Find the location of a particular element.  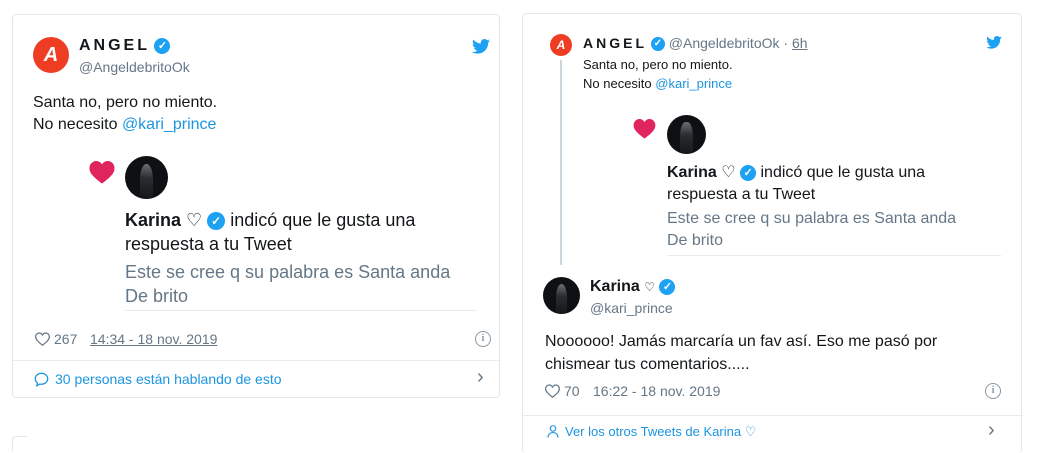

author-name-row: ANGEL ✓ is located at coordinates (125, 46).